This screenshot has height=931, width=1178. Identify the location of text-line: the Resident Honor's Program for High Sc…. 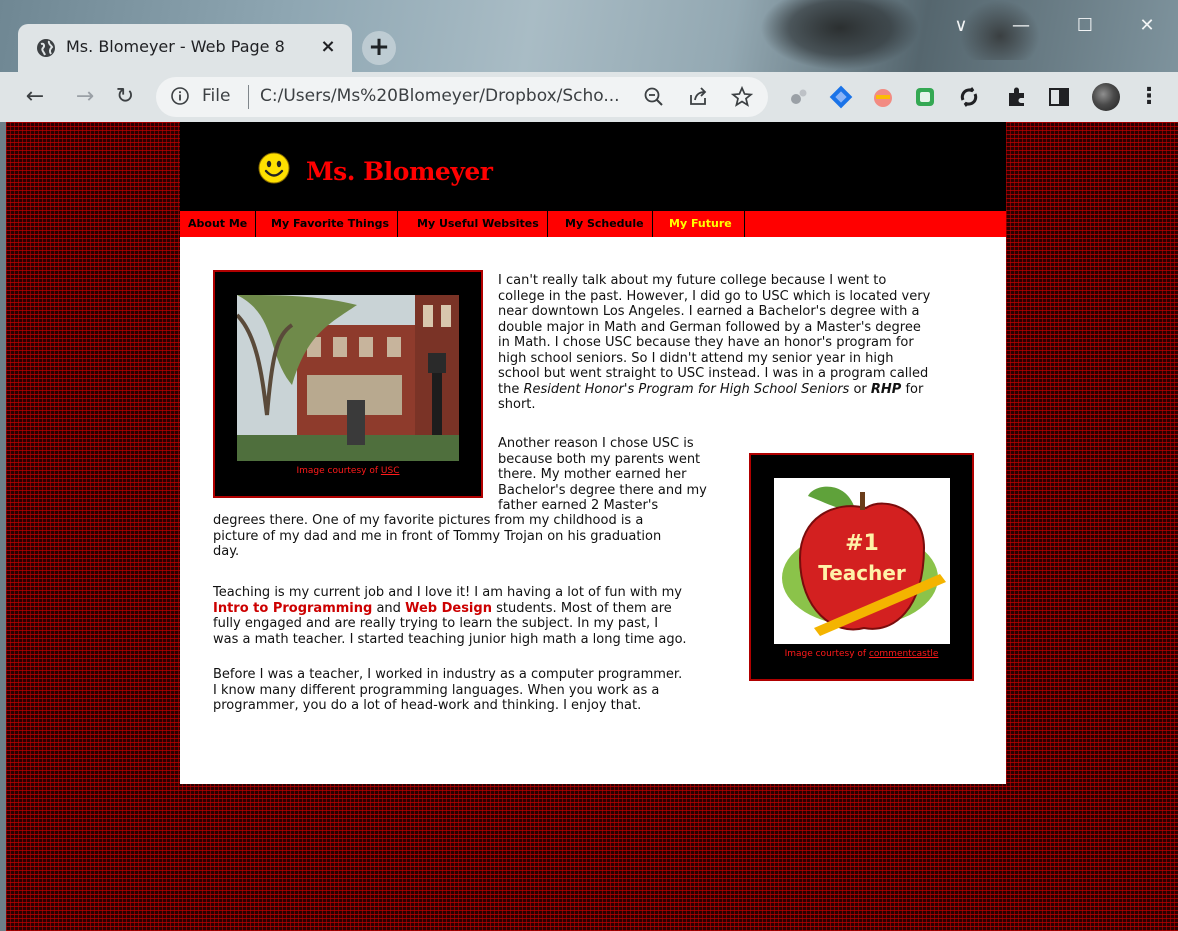
(714, 390).